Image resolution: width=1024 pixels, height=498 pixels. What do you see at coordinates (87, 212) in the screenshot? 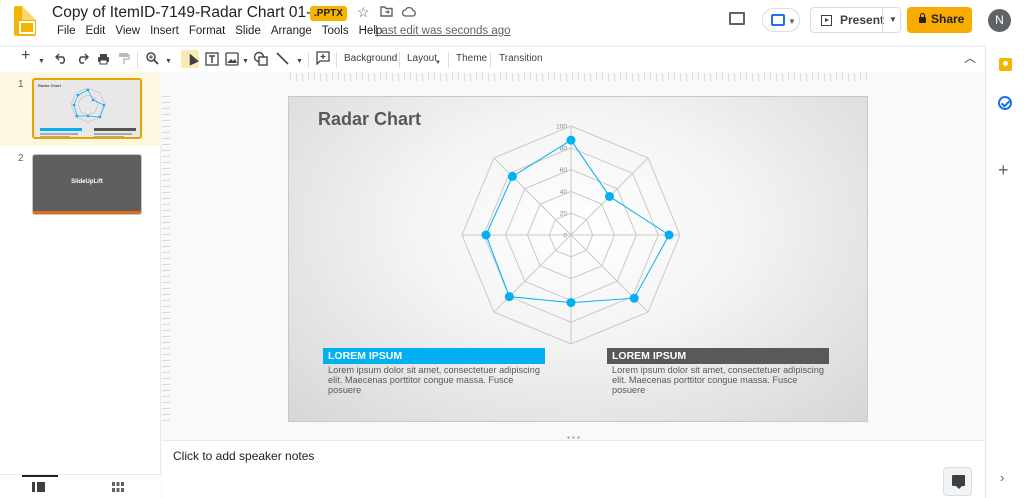
I see `thumbnail-accent-bar` at bounding box center [87, 212].